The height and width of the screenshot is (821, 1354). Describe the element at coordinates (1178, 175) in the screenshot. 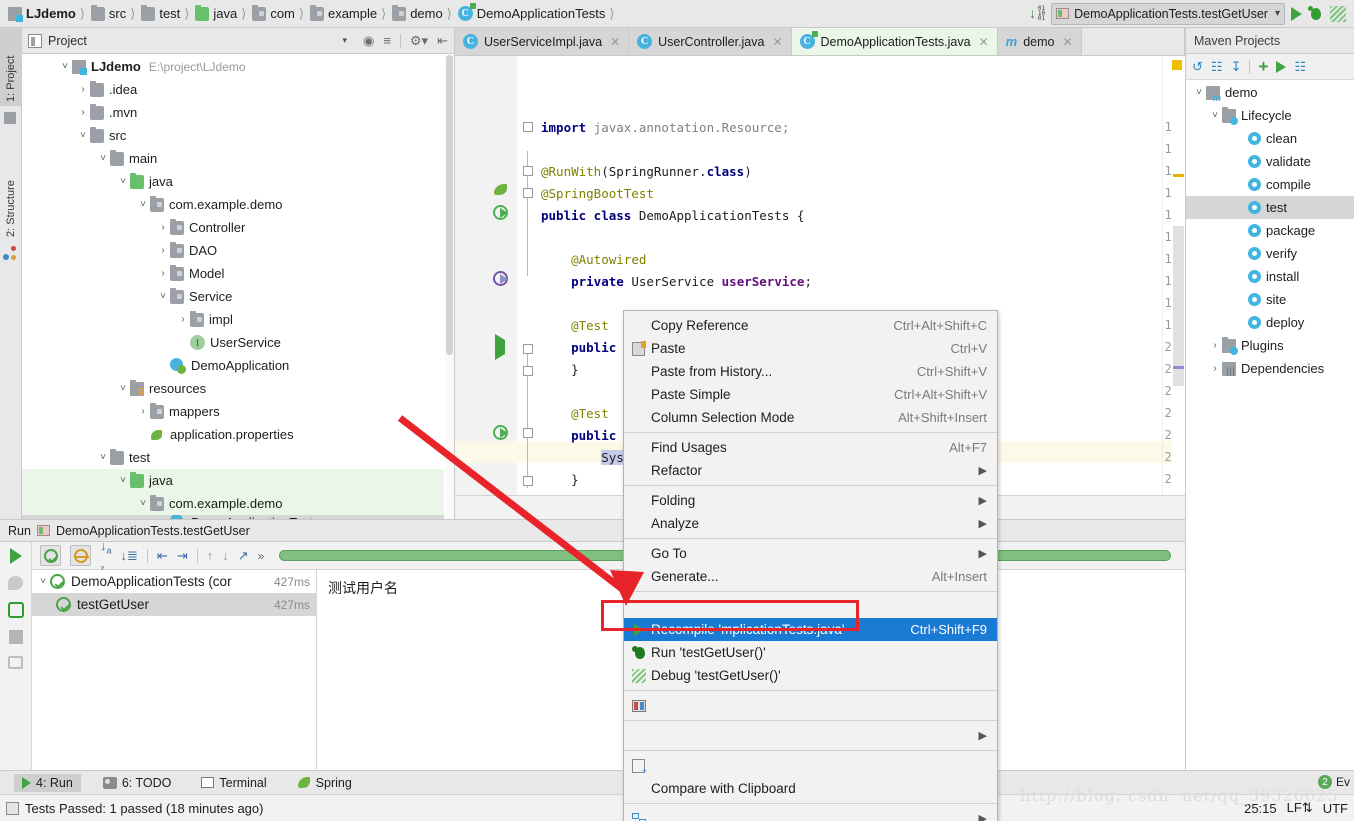

I see `scrollbar-warning-mark` at that location.